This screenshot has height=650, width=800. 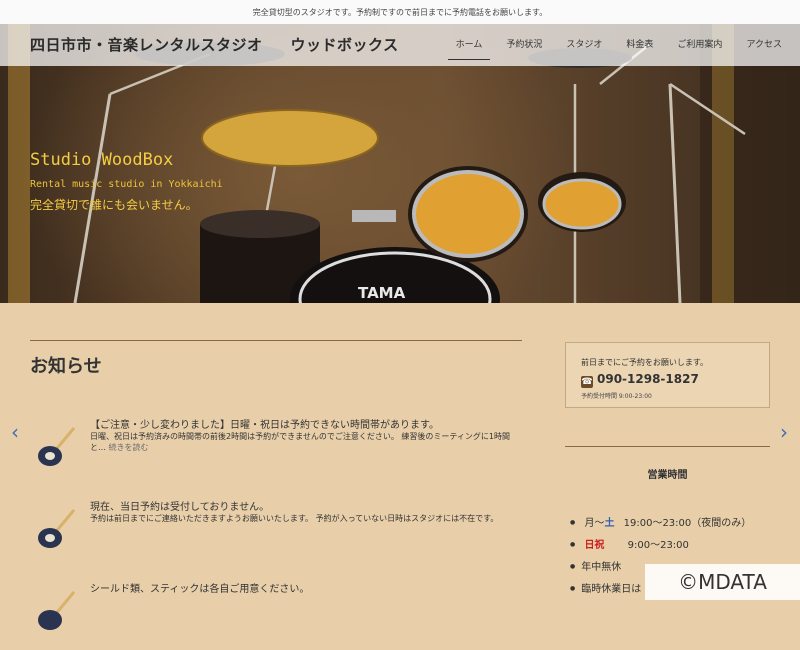 I want to click on list-item: 月〜土 19:00〜23:00（夜間のみ）, so click(x=670, y=523).